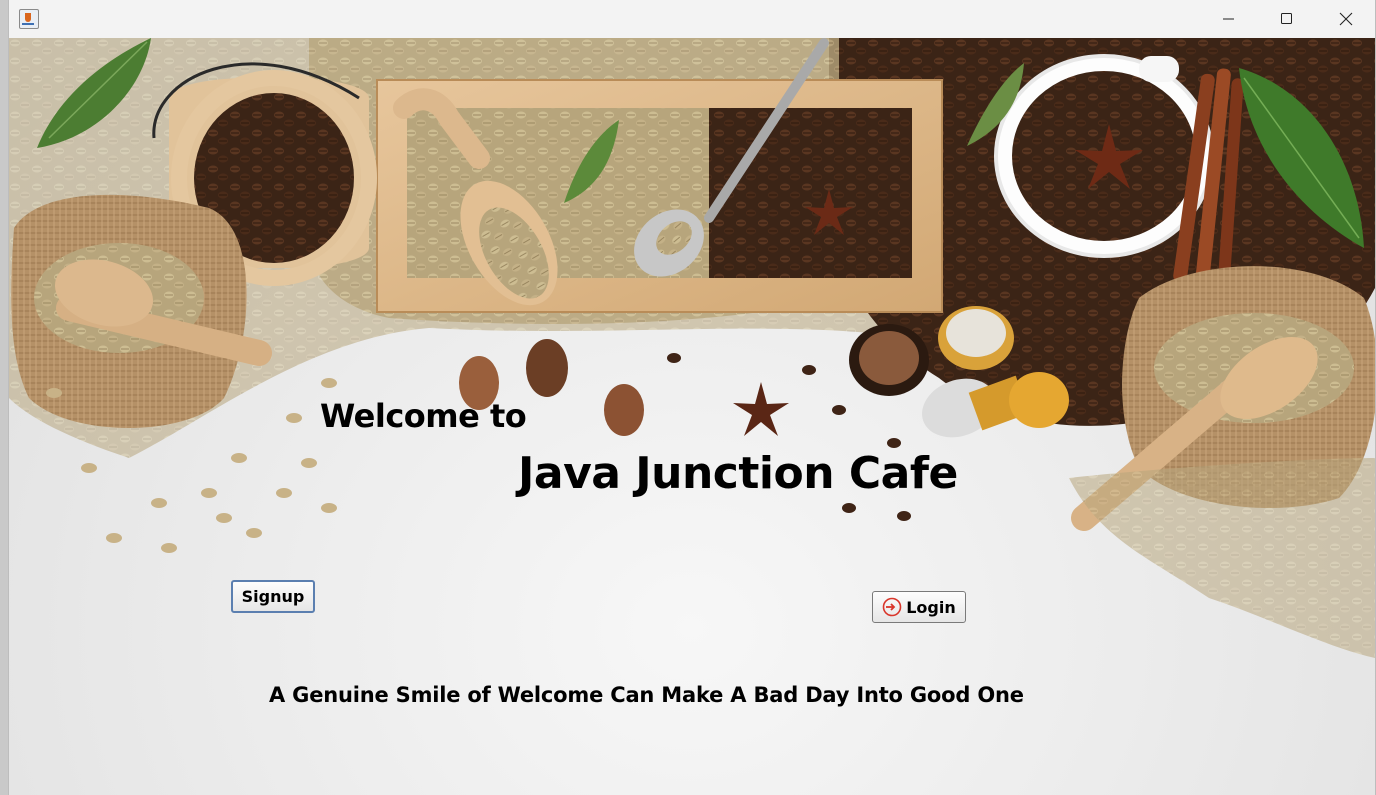 The width and height of the screenshot is (1376, 795). I want to click on minimize-icon, so click(1228, 19).